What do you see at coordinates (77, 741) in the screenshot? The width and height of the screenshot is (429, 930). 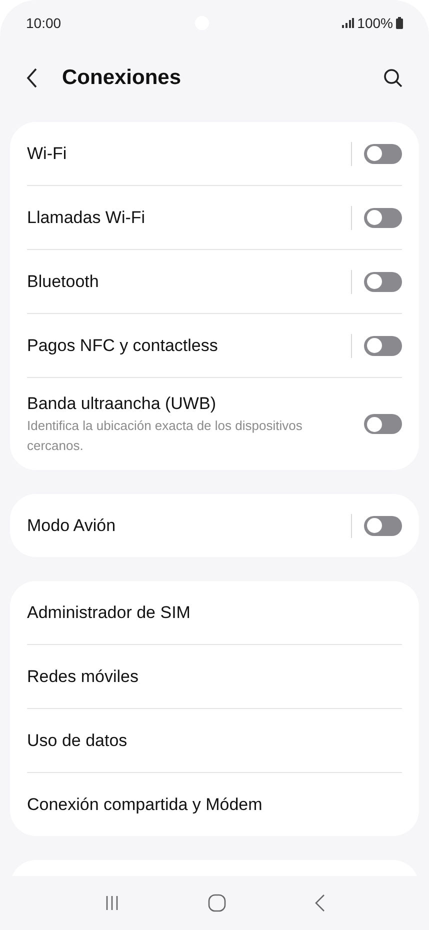 I see `setting-label: Uso de datos` at bounding box center [77, 741].